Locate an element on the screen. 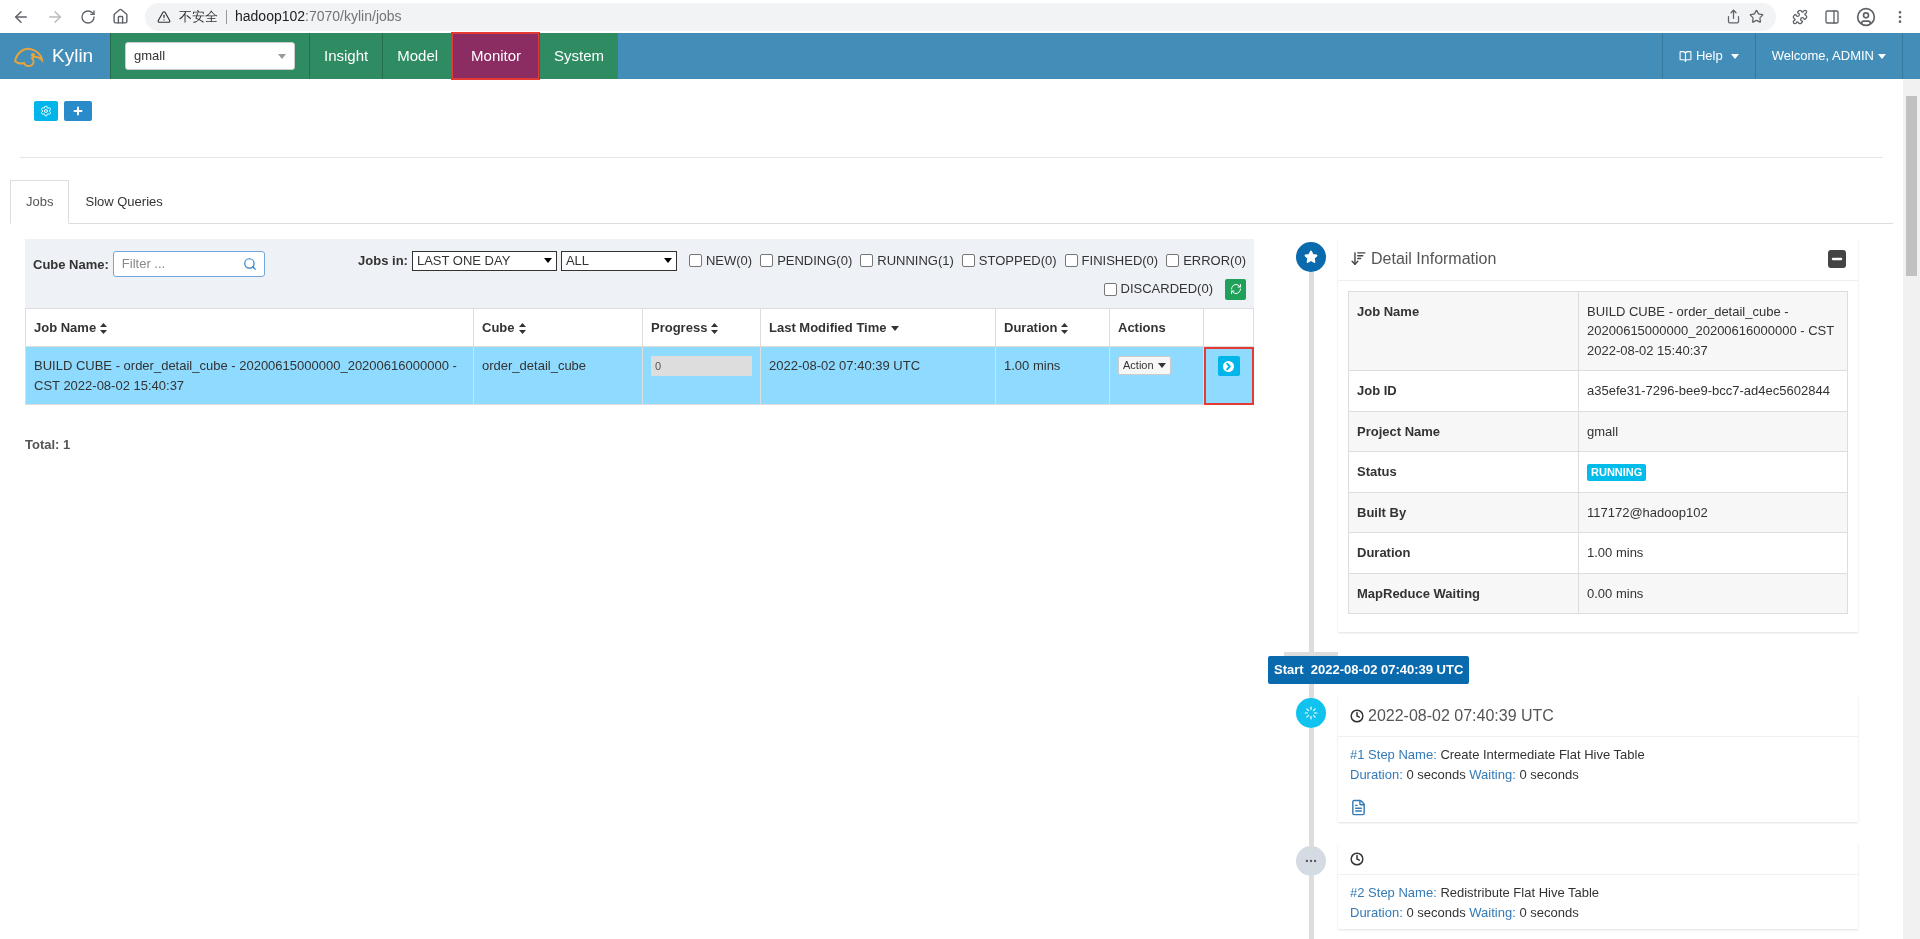 Image resolution: width=1920 pixels, height=939 pixels. side-panel-icon is located at coordinates (1832, 16).